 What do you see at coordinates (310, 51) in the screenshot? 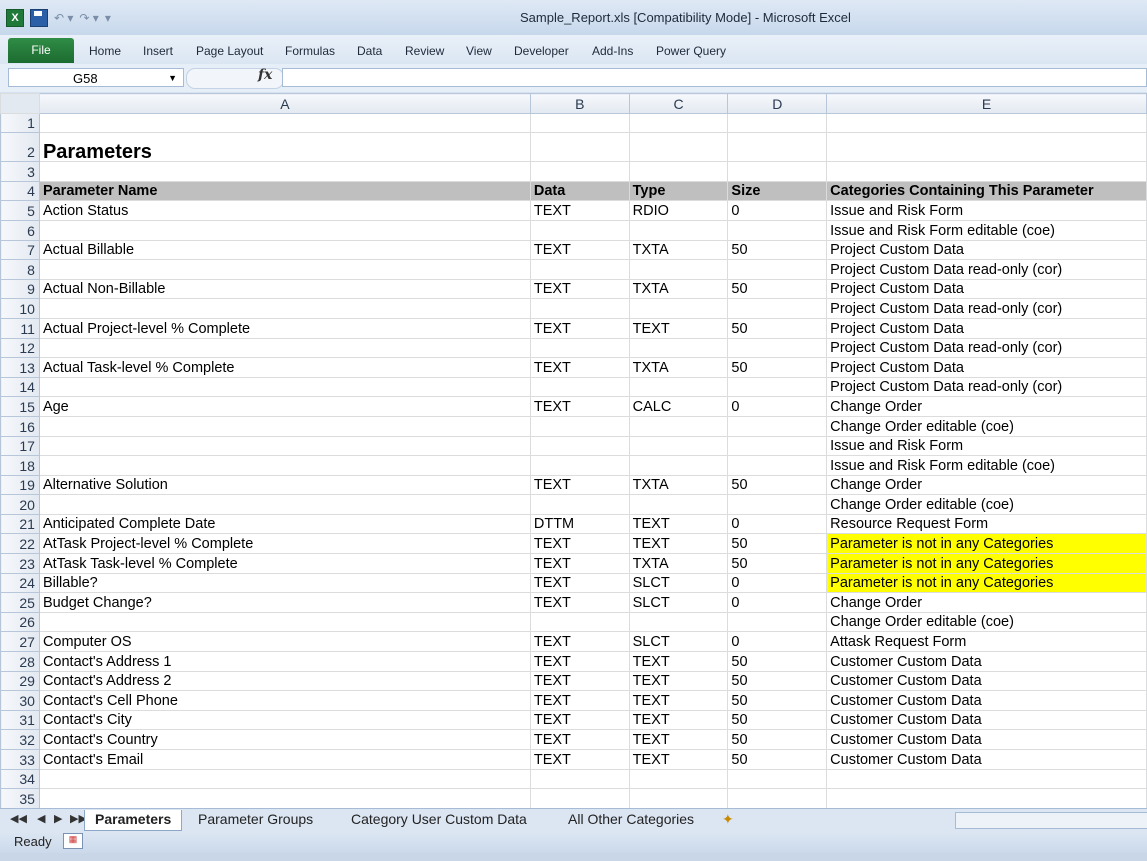
I see `tab-formulas: Formulas` at bounding box center [310, 51].